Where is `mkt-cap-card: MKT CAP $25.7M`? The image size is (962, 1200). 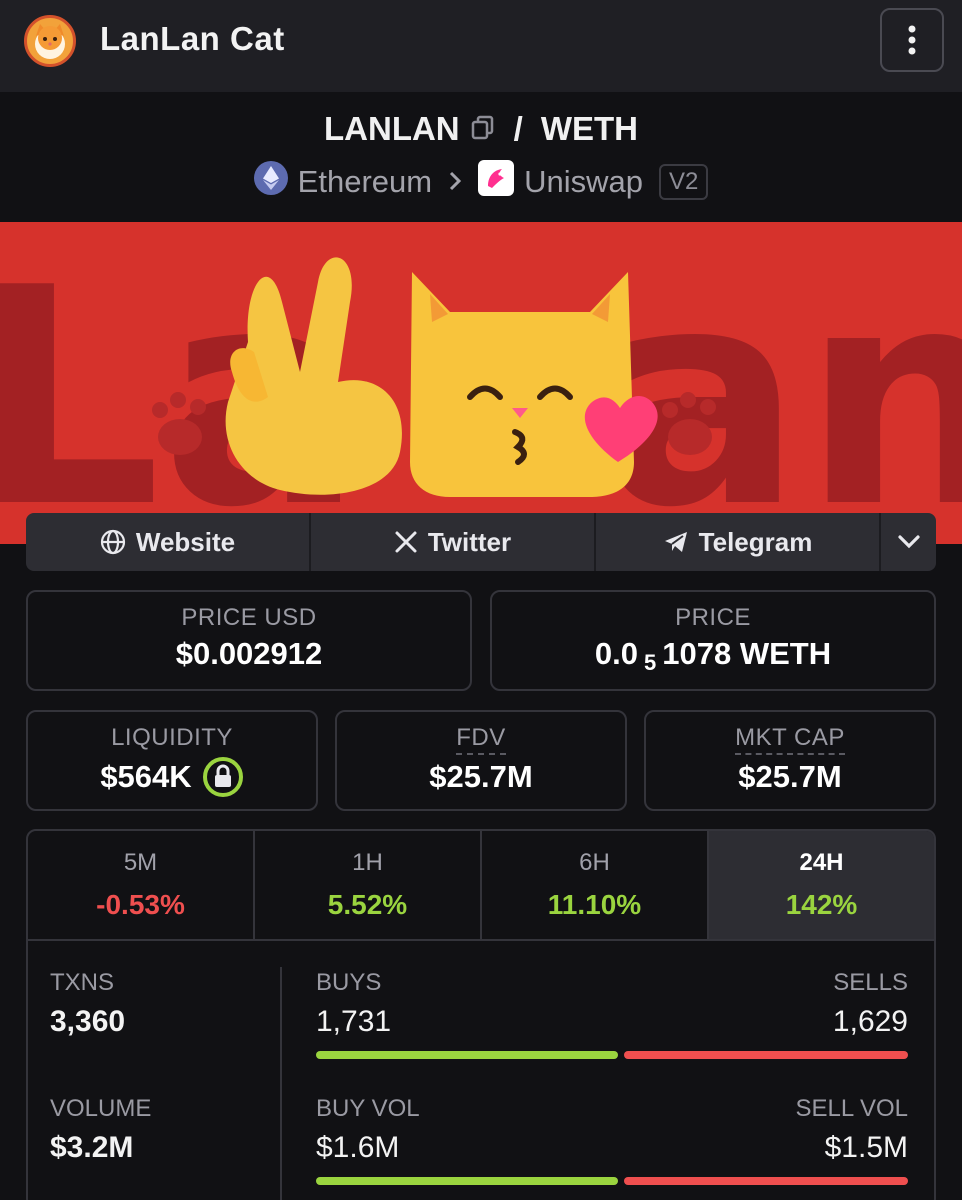 mkt-cap-card: MKT CAP $25.7M is located at coordinates (790, 760).